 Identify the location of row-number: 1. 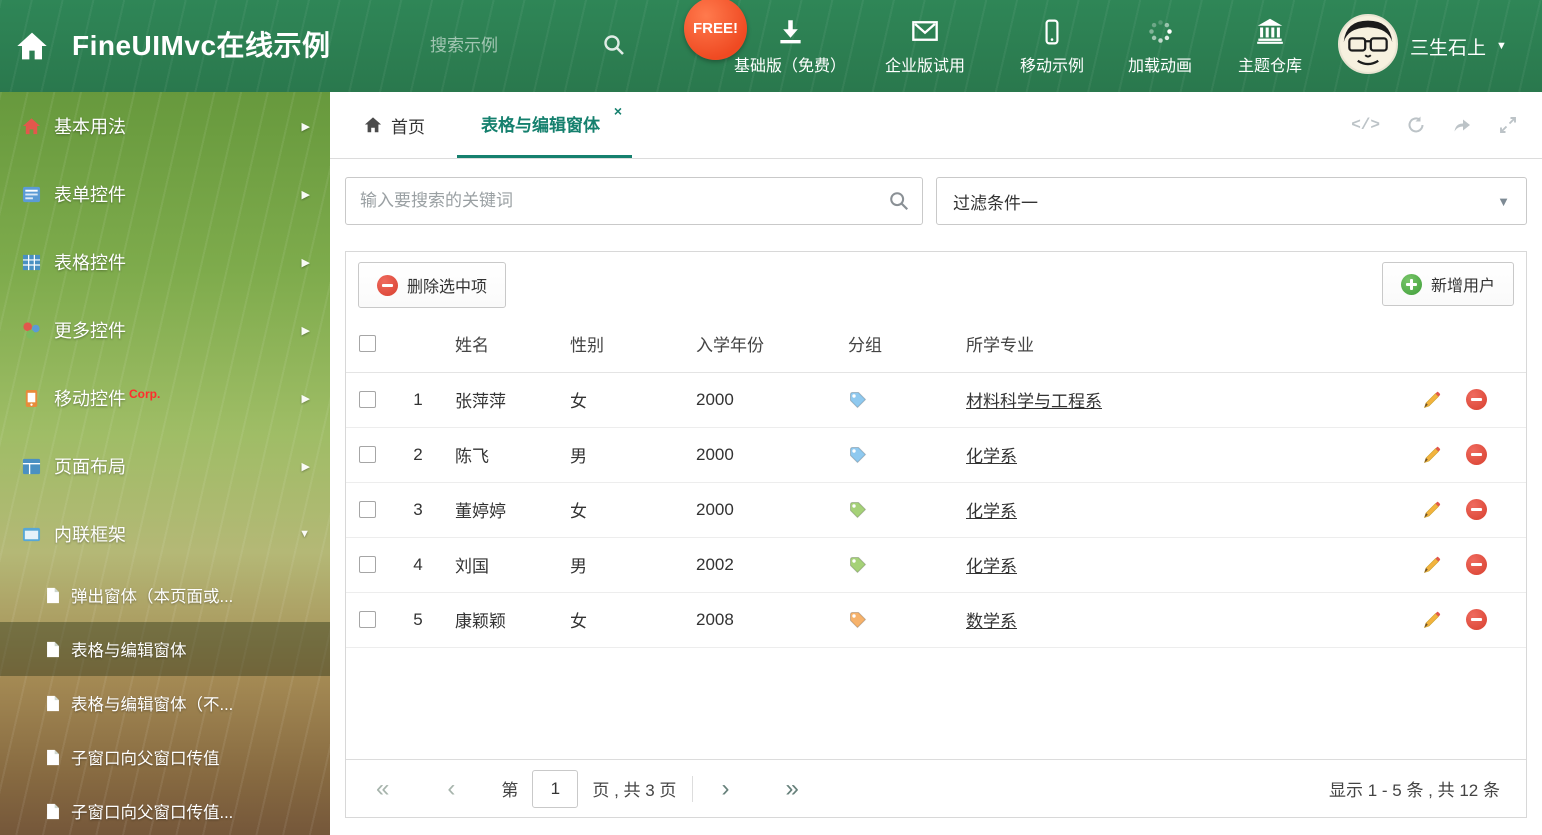
(418, 400).